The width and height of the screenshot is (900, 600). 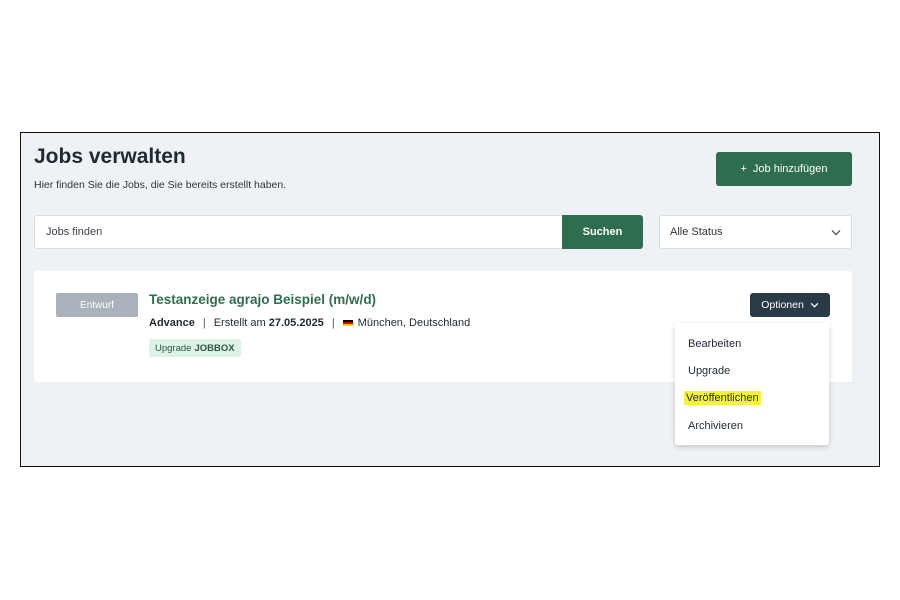 I want to click on upgrade-jobbox-tag: Upgrade JOBBOX, so click(x=195, y=348).